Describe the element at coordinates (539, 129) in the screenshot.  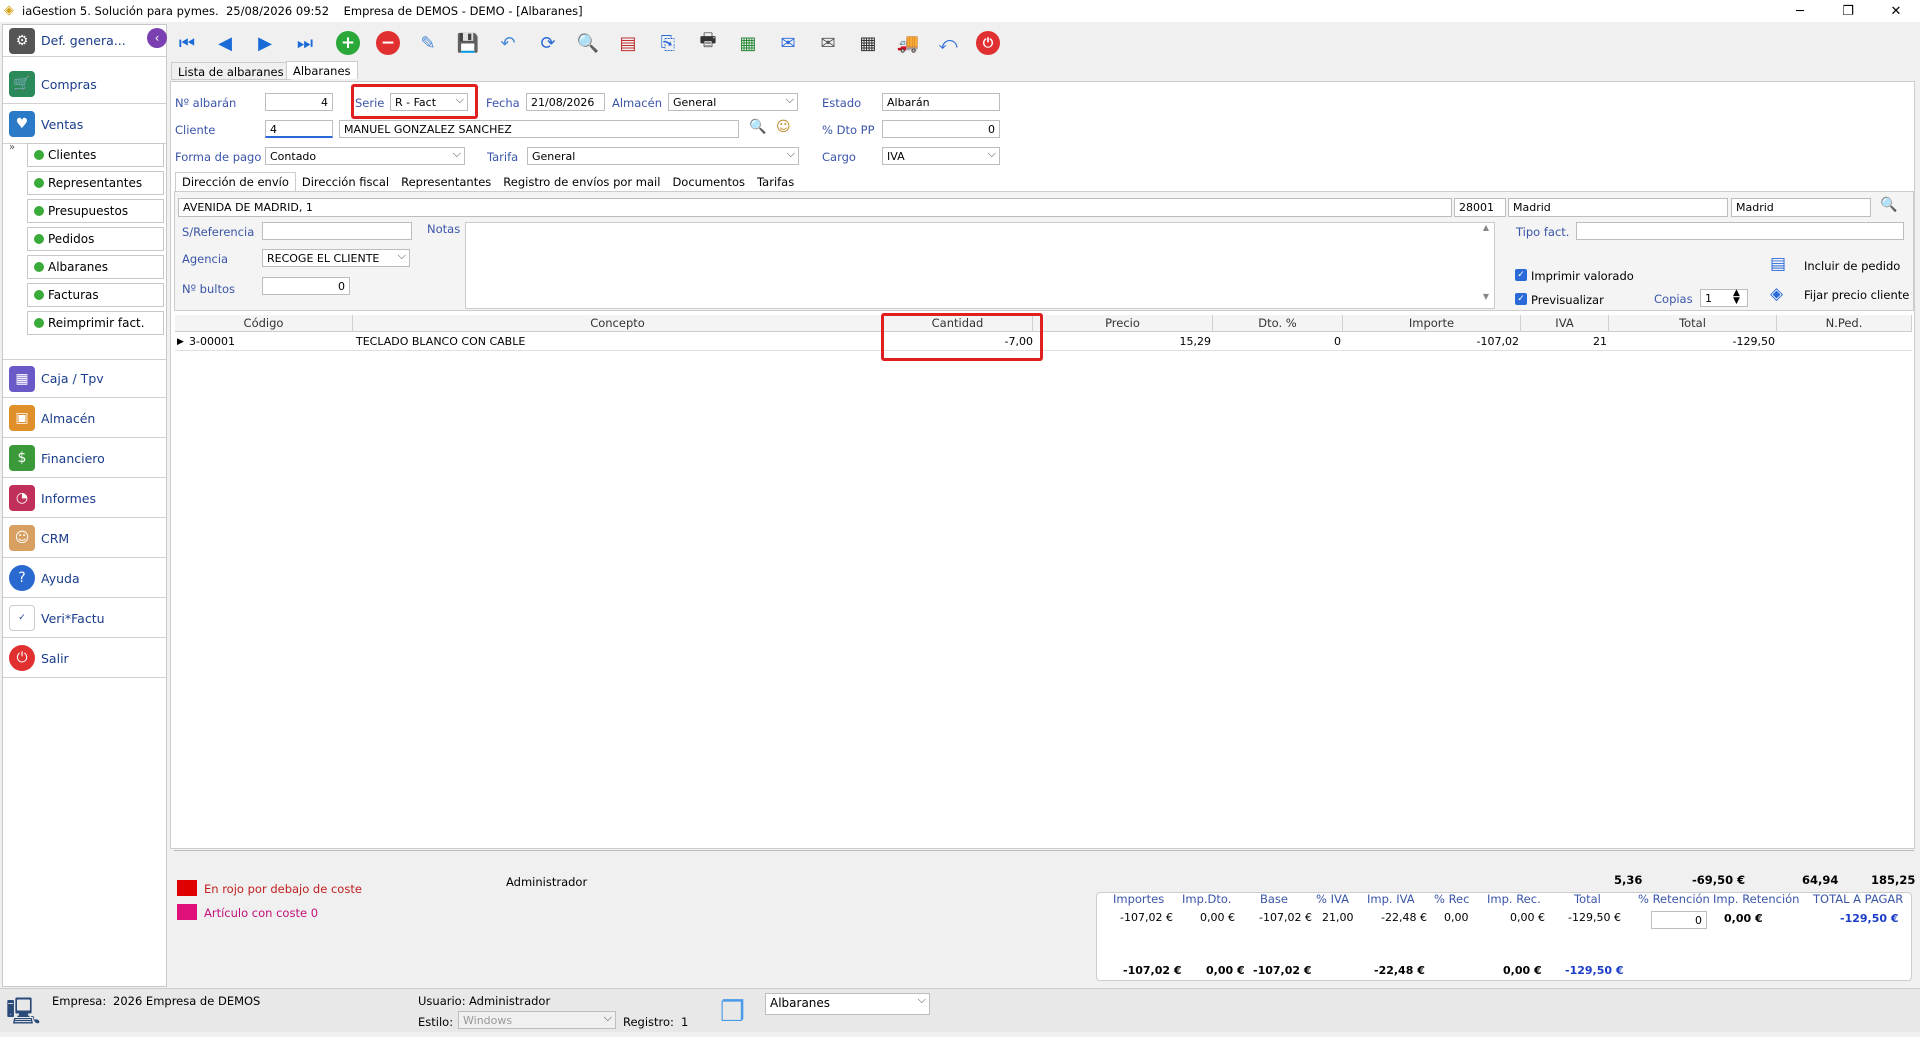
I see `cliente-name-field: MANUEL GONZALEZ SANCHEZ` at that location.